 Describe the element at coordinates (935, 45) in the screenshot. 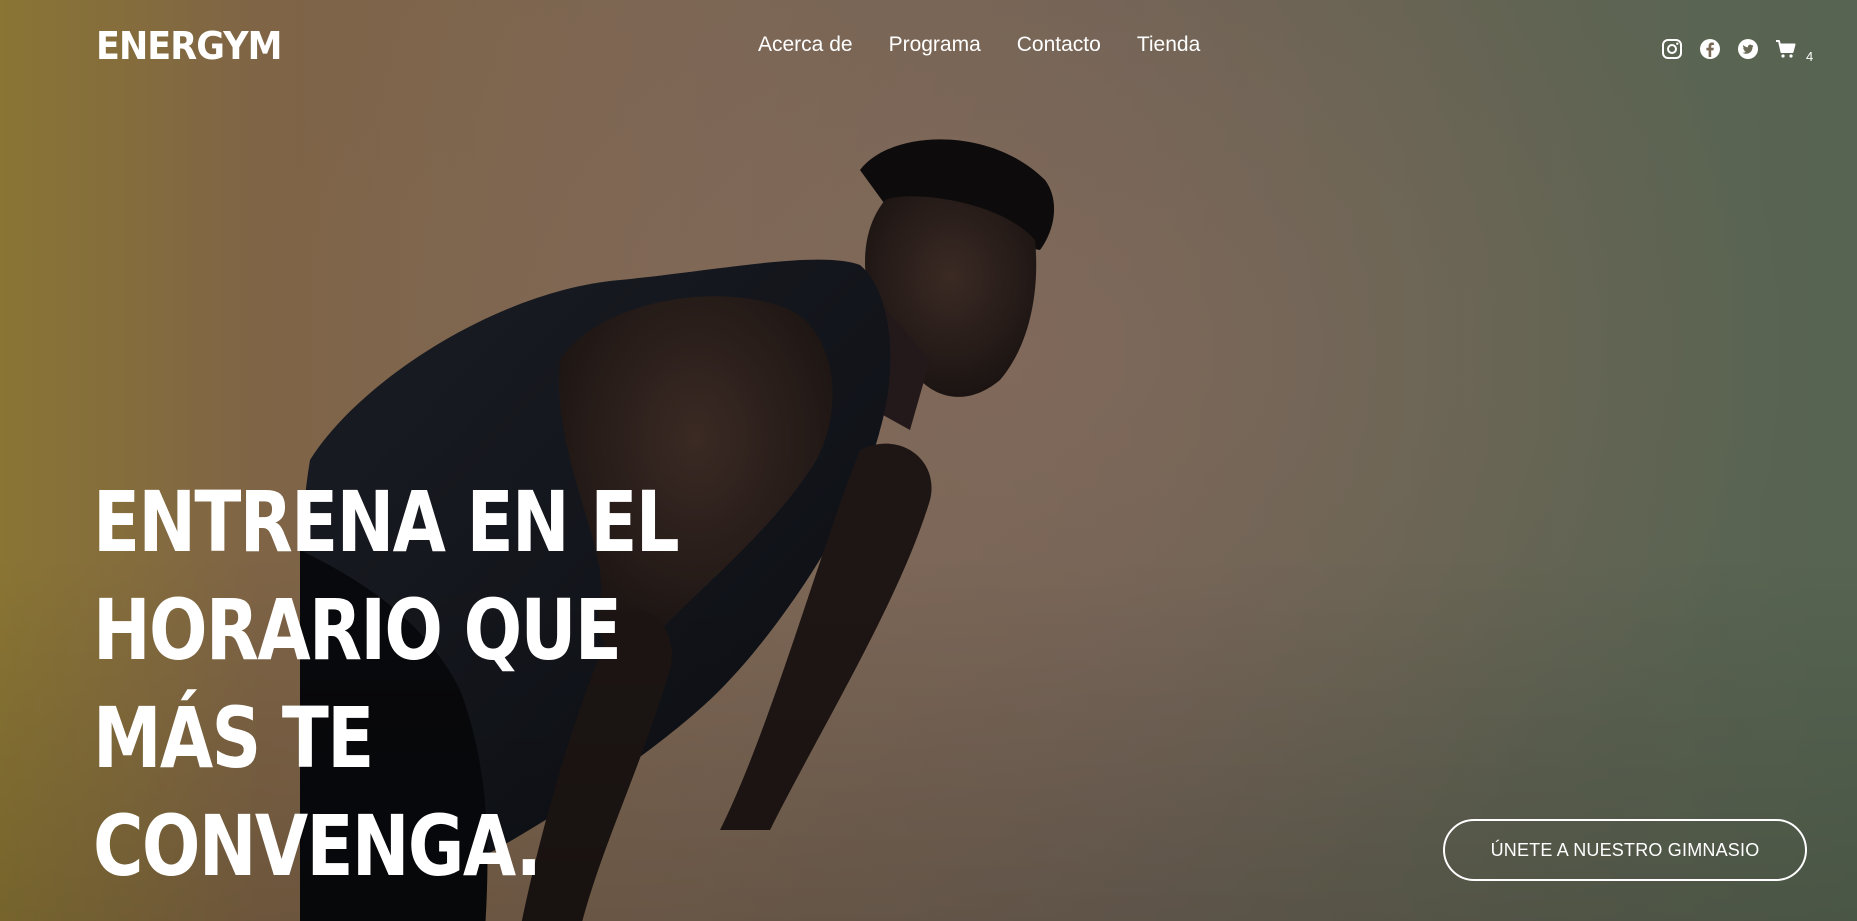

I see `nav-item-programa: Programa` at that location.